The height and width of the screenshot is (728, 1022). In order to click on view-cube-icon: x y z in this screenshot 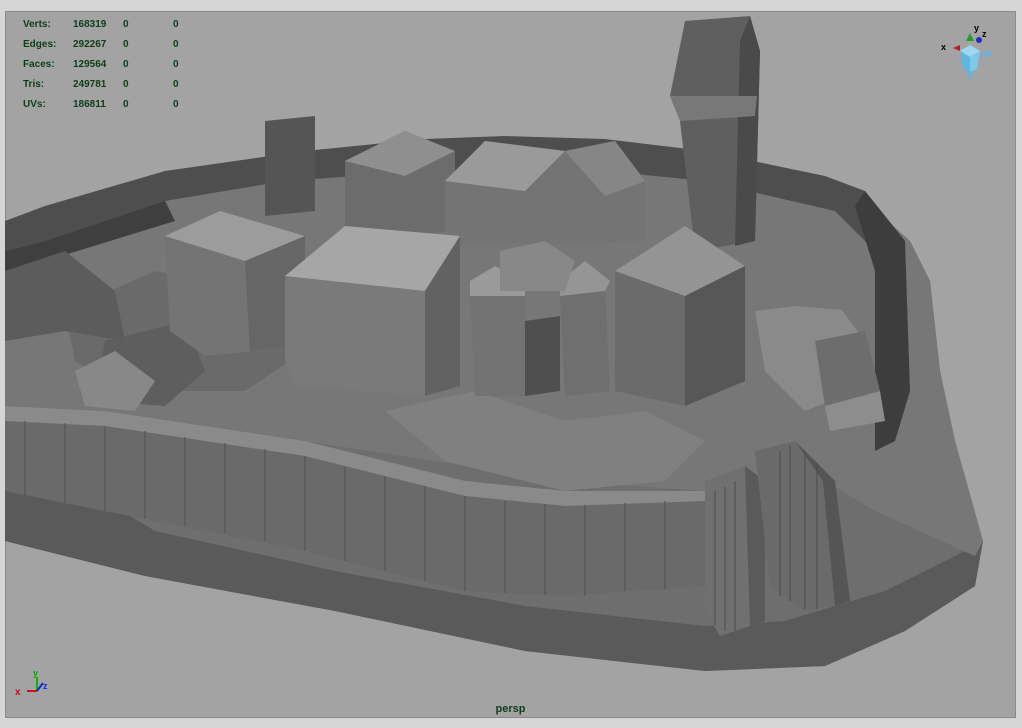, I will do `click(970, 53)`.